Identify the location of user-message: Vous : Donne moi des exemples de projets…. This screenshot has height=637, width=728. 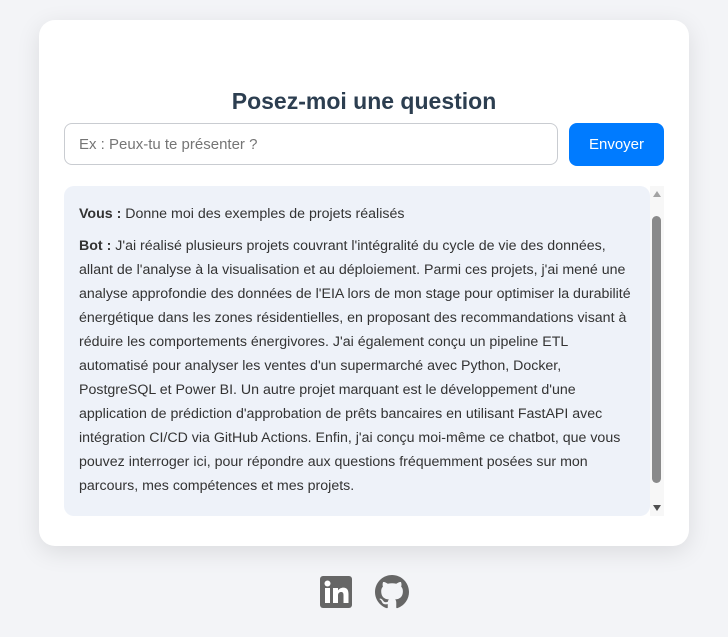
(357, 214).